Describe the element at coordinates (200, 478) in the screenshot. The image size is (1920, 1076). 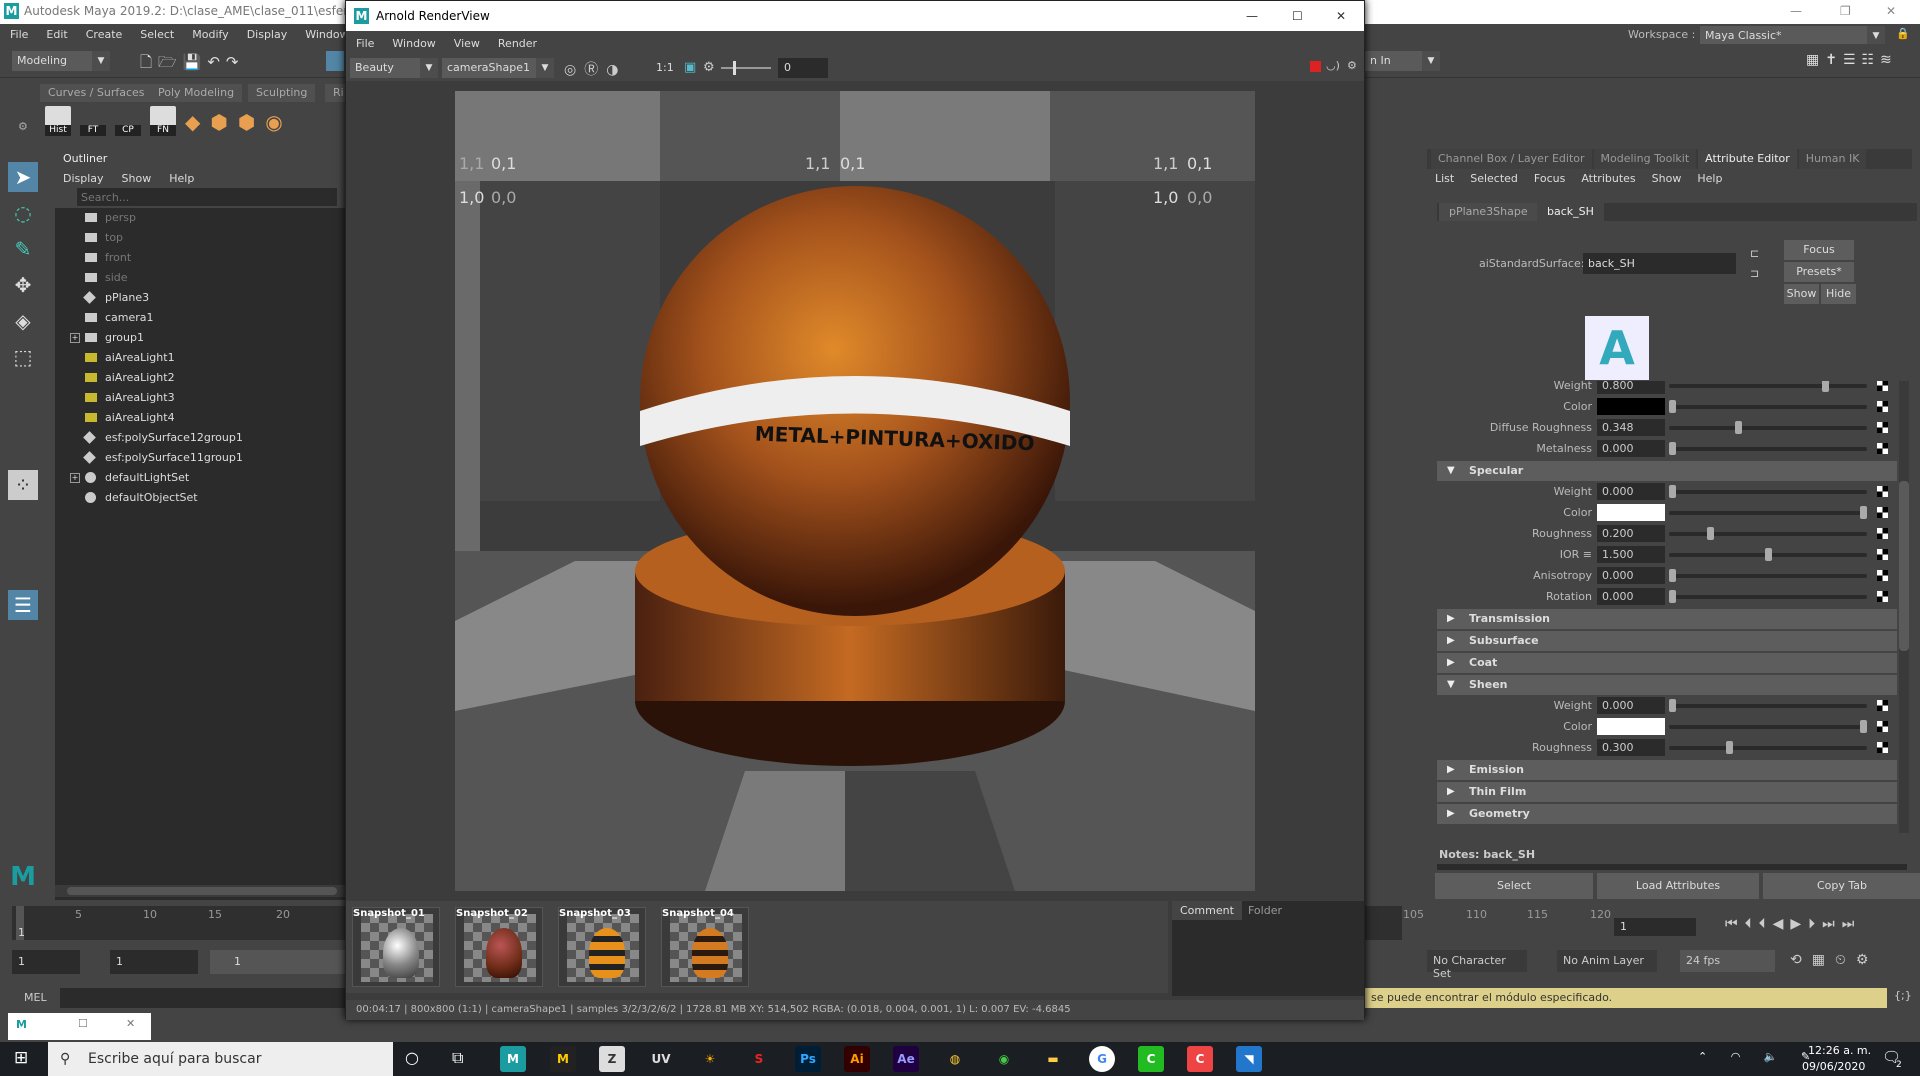
I see `outliner-item: + defaultLightSet` at that location.